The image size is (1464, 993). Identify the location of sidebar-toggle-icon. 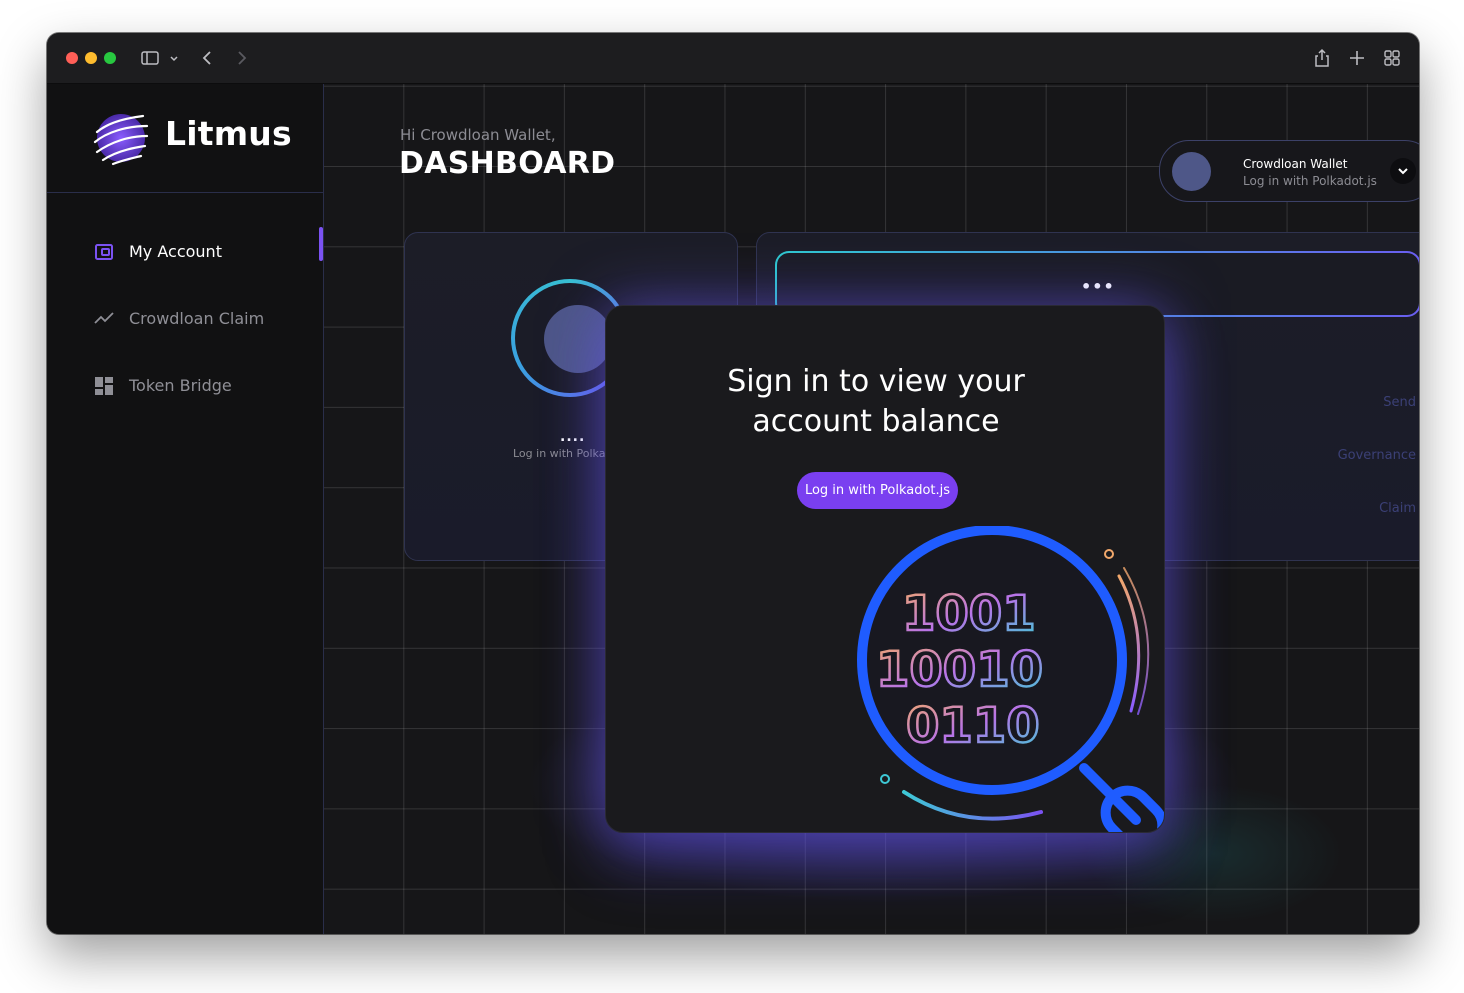
(150, 58).